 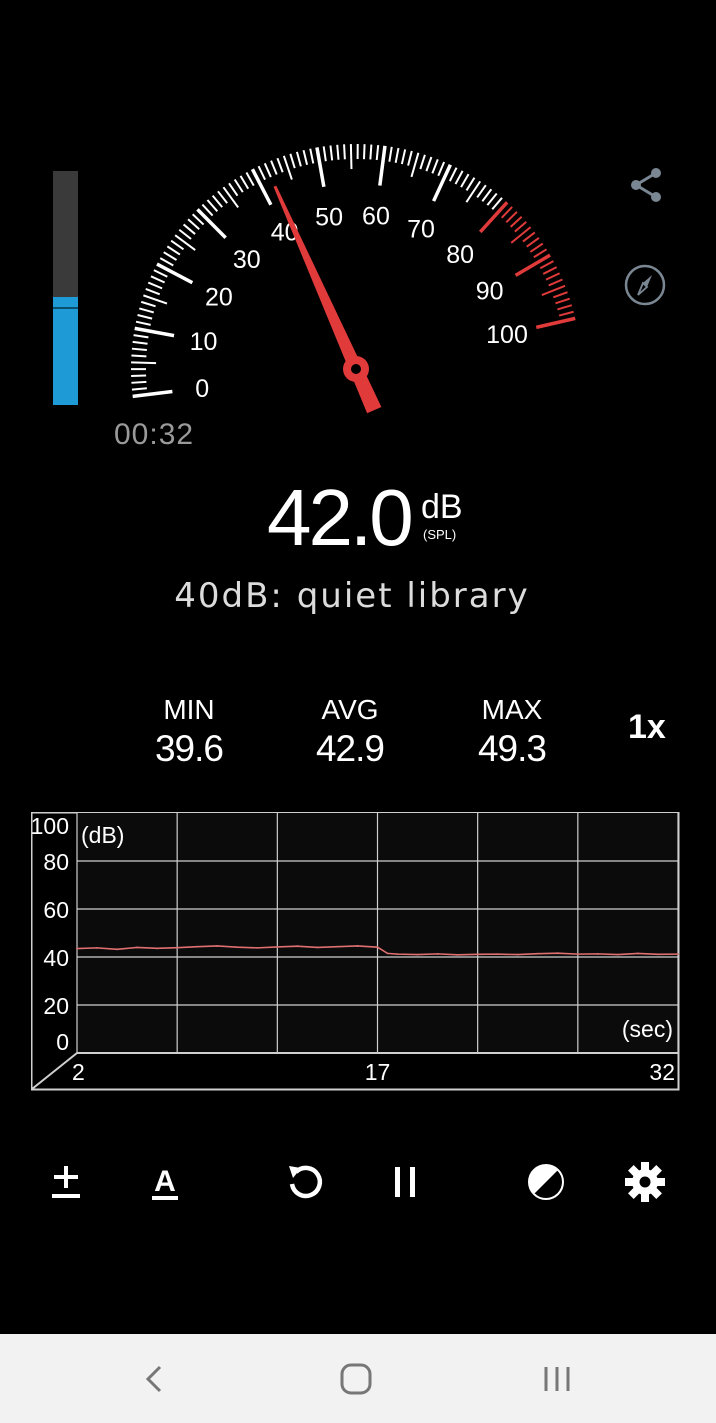 What do you see at coordinates (460, 255) in the screenshot?
I see `gauge-label: 80` at bounding box center [460, 255].